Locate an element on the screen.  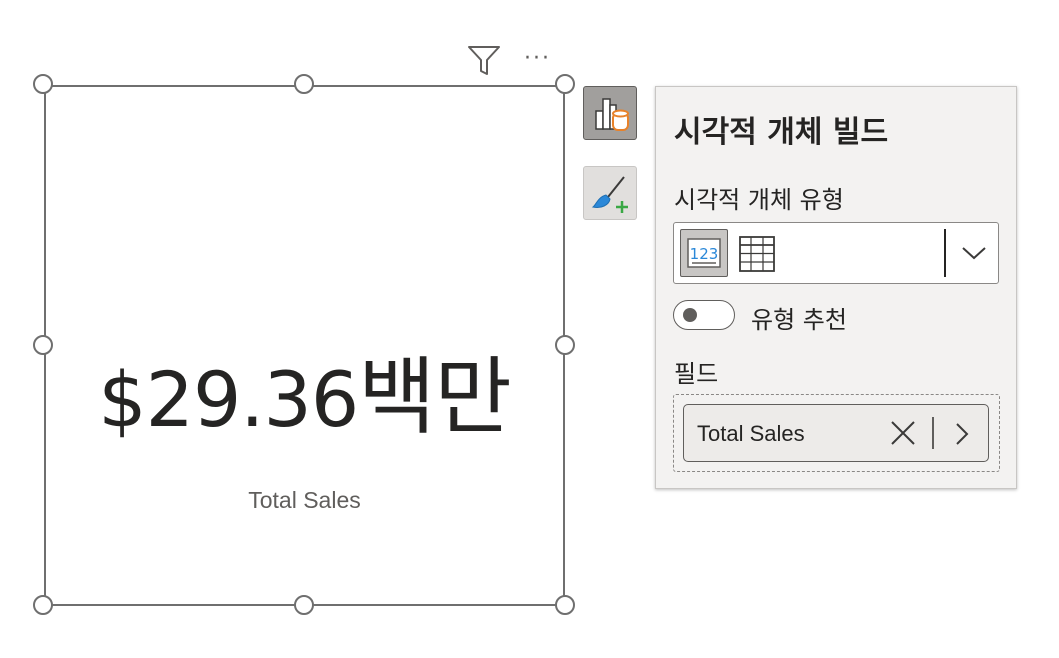
resize-handle-bottom-right is located at coordinates (565, 605).